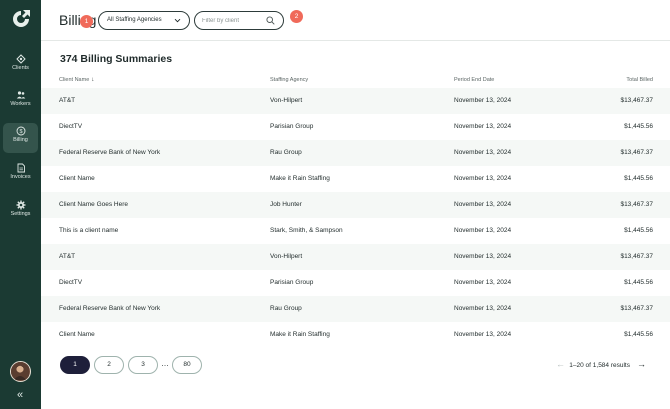 The height and width of the screenshot is (409, 670). What do you see at coordinates (232, 21) in the screenshot?
I see `client-filter-input` at bounding box center [232, 21].